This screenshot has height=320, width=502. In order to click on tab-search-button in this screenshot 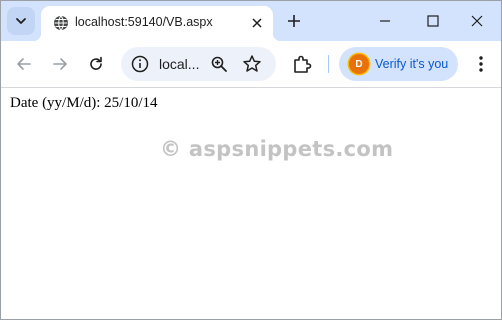, I will do `click(21, 21)`.